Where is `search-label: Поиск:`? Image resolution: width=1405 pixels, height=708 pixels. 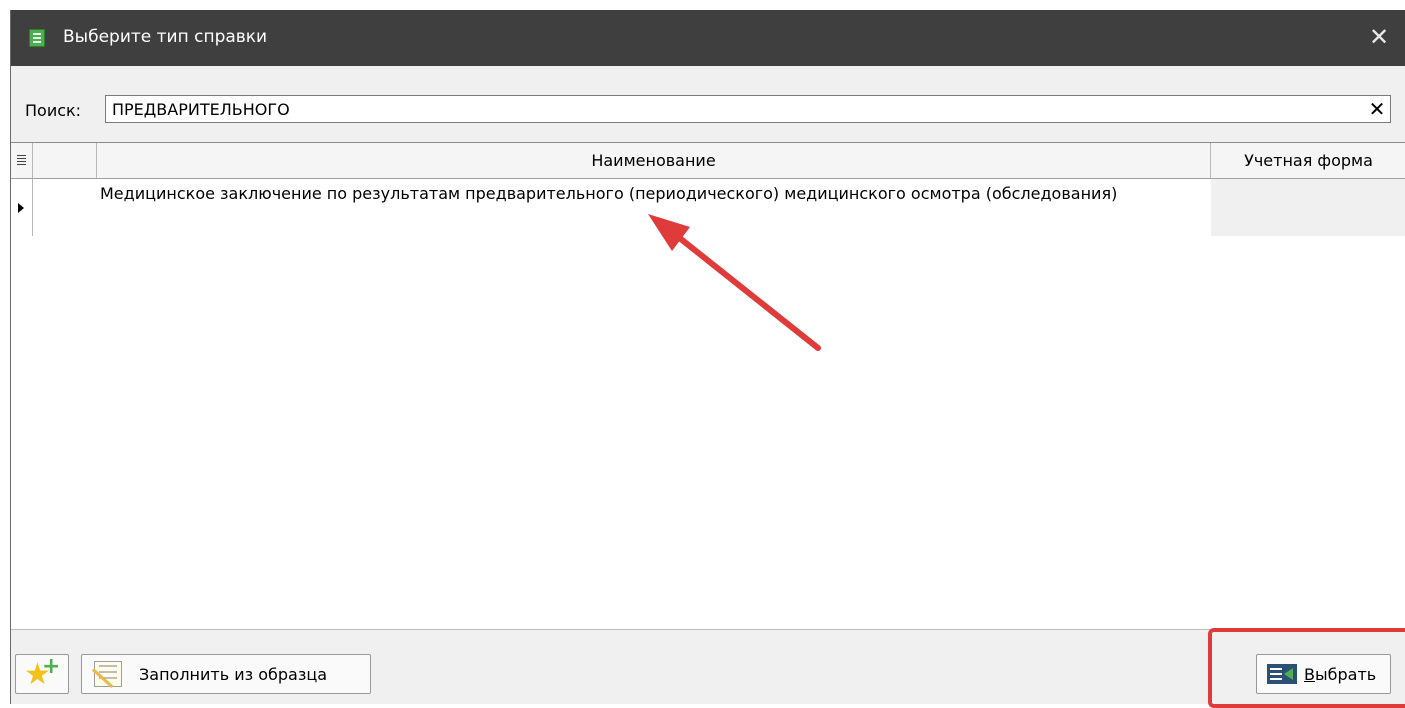 search-label: Поиск: is located at coordinates (53, 110).